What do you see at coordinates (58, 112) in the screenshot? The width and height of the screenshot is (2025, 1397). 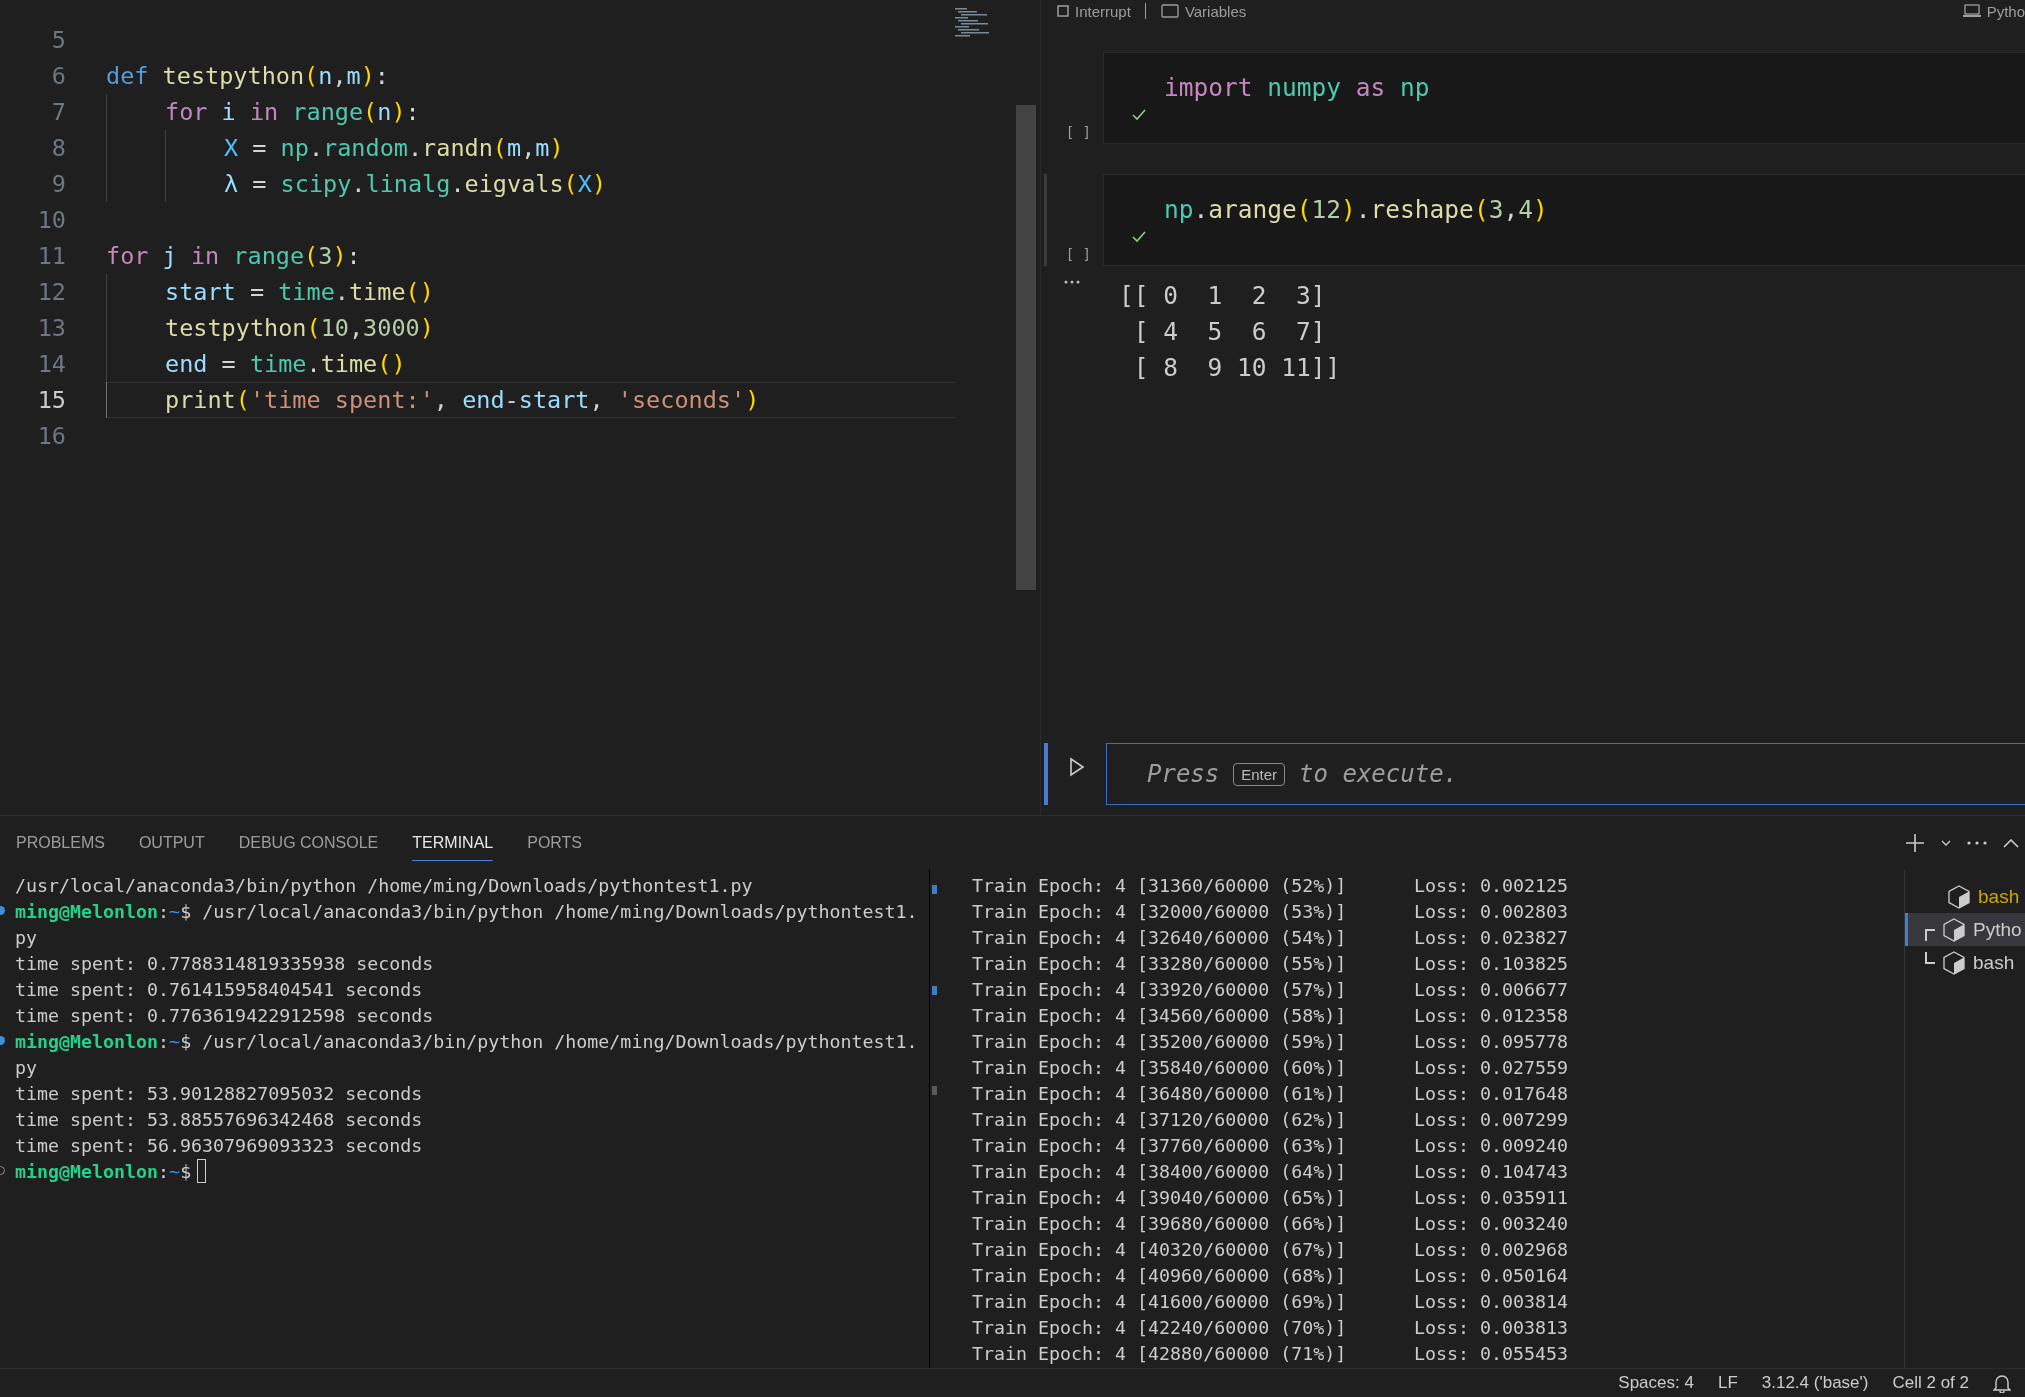 I see `line-number: 7` at bounding box center [58, 112].